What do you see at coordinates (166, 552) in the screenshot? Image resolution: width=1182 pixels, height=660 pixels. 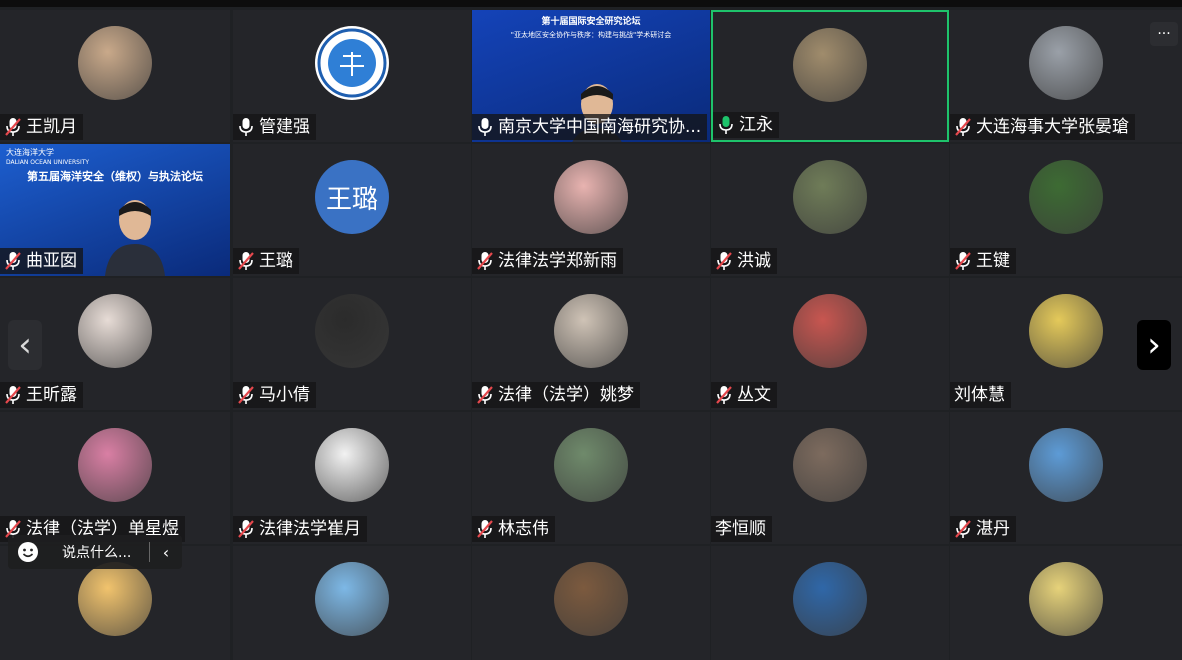 I see `collapse-icon: ‹` at bounding box center [166, 552].